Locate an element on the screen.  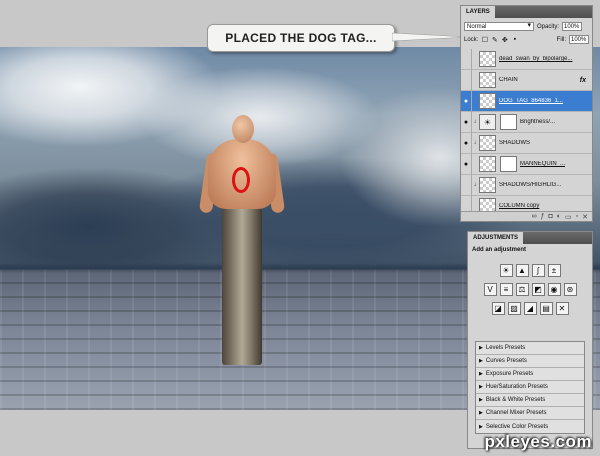
tab-adjustments: ADJUSTMENTS is located at coordinates (496, 238).